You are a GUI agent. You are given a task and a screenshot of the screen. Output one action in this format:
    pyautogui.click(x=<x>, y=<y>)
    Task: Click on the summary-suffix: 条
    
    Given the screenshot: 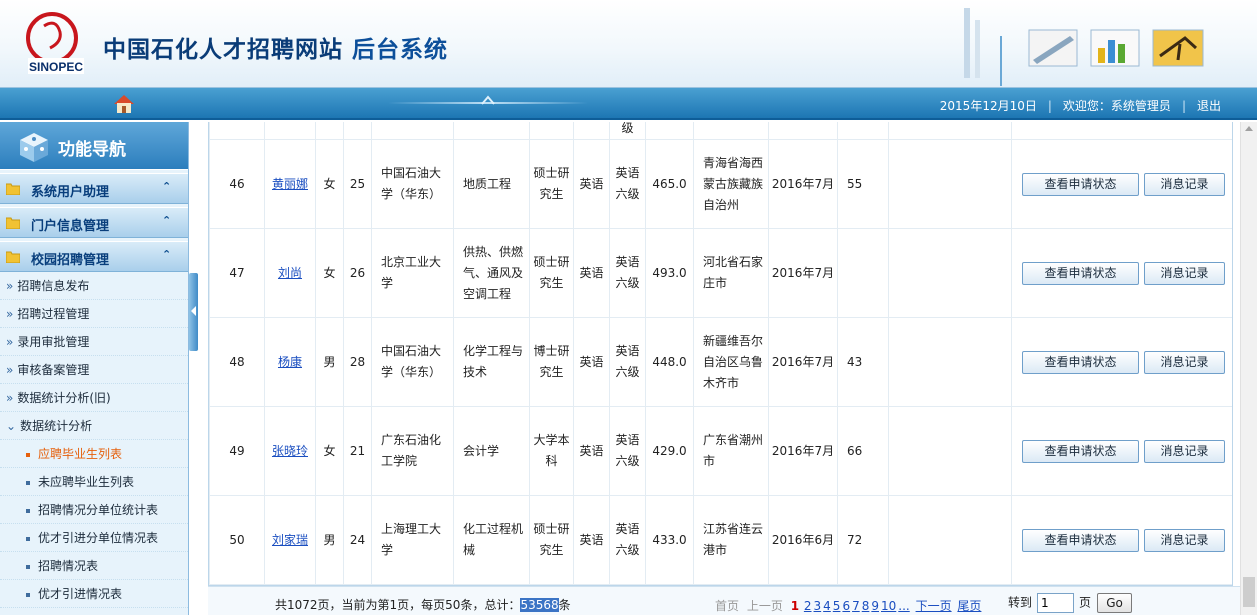 What is the action you would take?
    pyautogui.click(x=564, y=605)
    